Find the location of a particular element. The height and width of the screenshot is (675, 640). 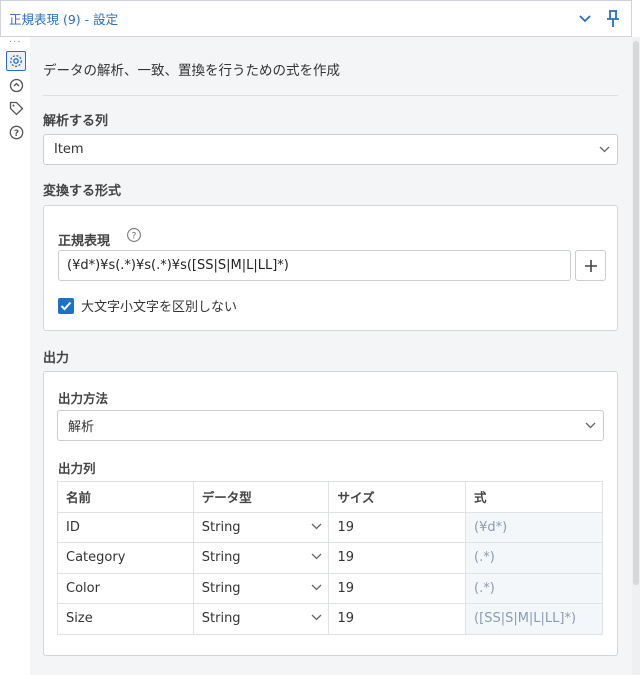

divider is located at coordinates (330, 95).